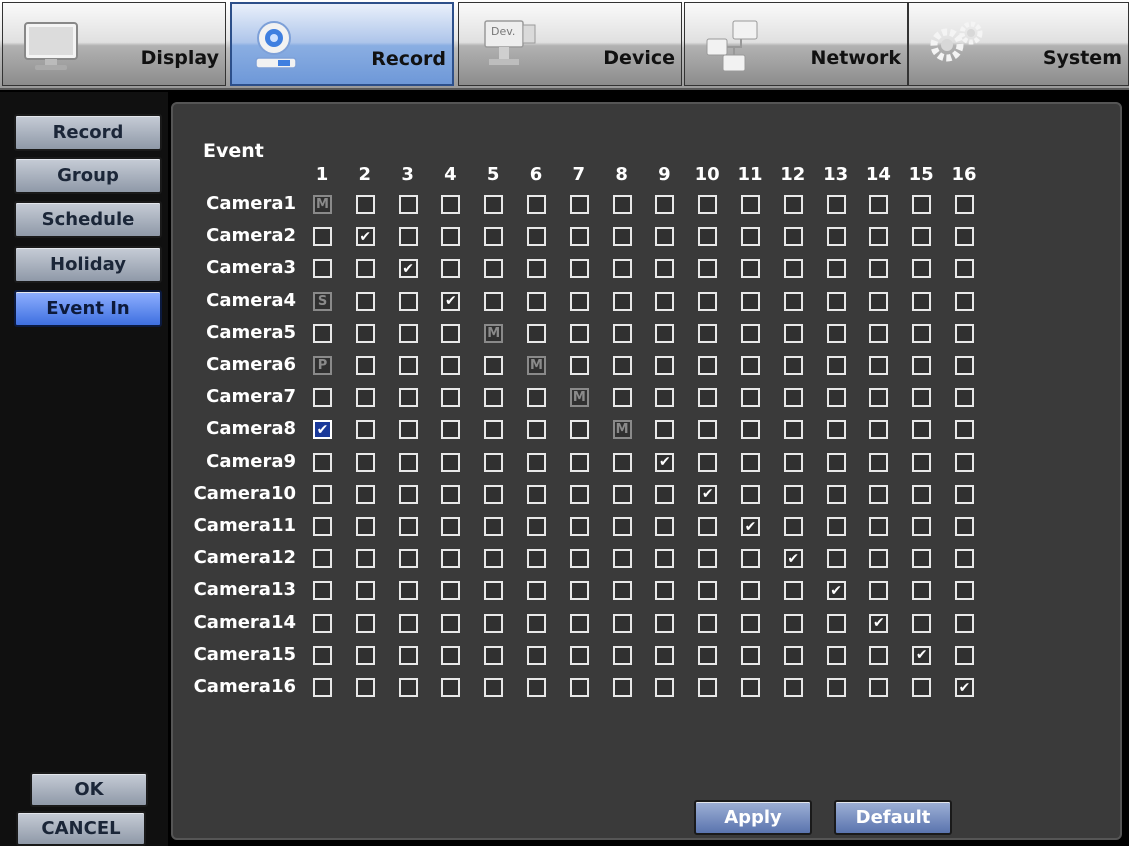 The image size is (1129, 846). Describe the element at coordinates (893, 817) in the screenshot. I see `default-button: Default` at that location.